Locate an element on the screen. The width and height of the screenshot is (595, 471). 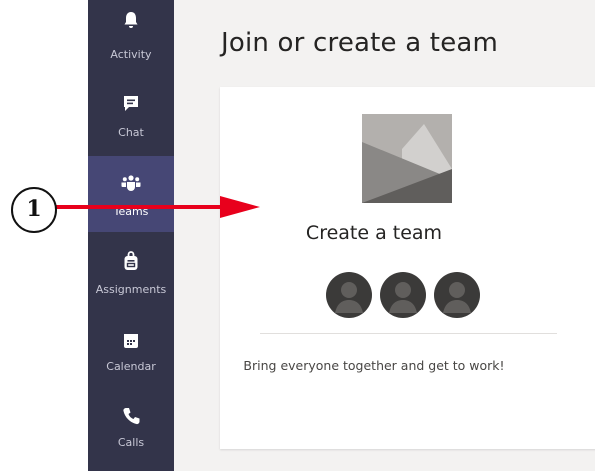
nav-calendar-label: Calendar is located at coordinates (131, 366).